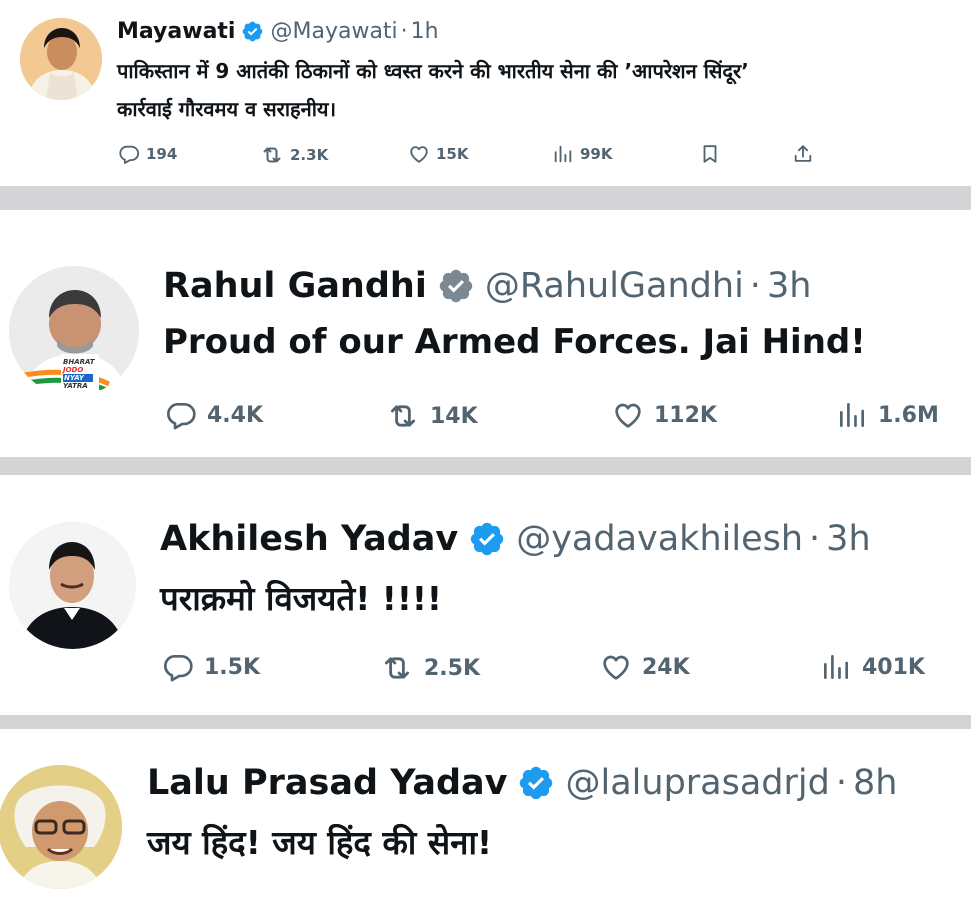 The width and height of the screenshot is (971, 897). Describe the element at coordinates (908, 415) in the screenshot. I see `views-count: 1.6M` at that location.